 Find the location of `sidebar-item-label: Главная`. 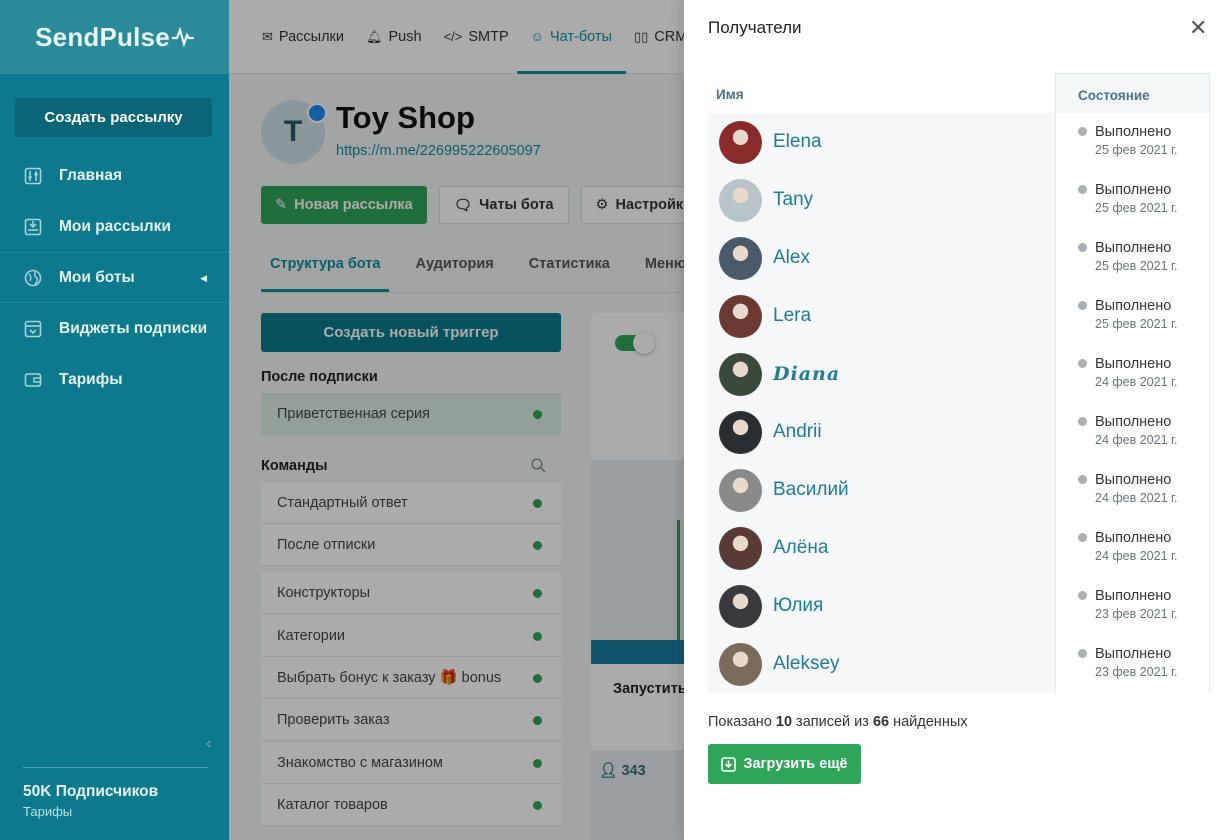

sidebar-item-label: Главная is located at coordinates (91, 175).